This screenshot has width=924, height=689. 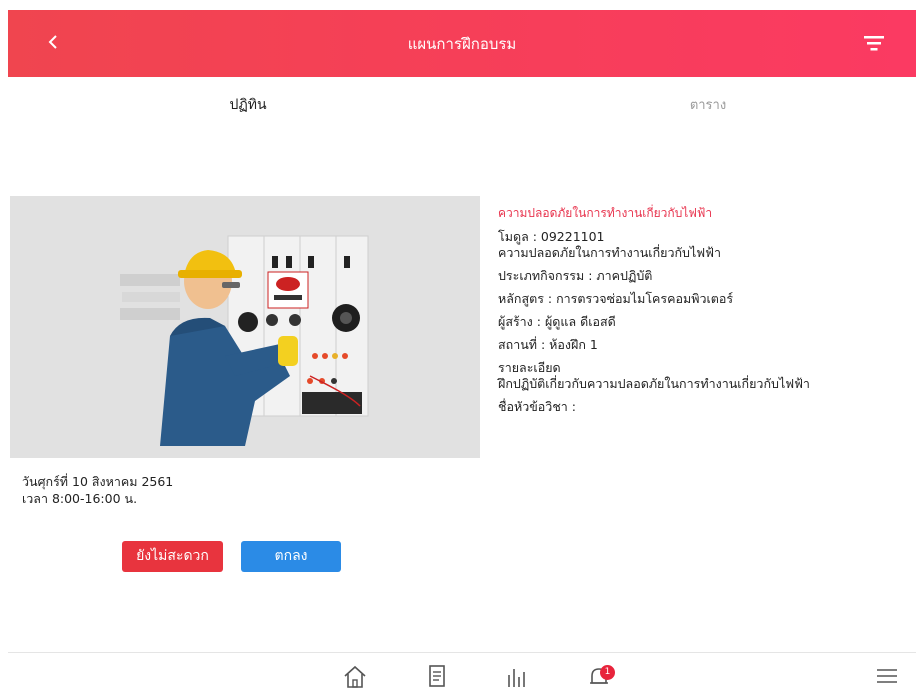 What do you see at coordinates (551, 236) in the screenshot?
I see `module-code: โมดูล : 09221101` at bounding box center [551, 236].